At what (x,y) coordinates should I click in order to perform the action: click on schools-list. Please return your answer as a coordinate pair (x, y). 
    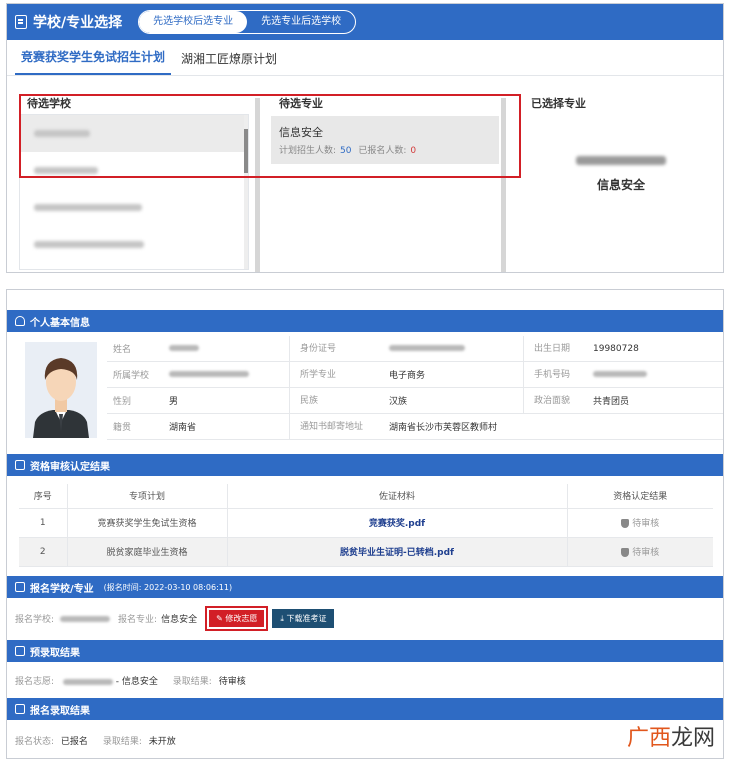
    Looking at the image, I should click on (134, 192).